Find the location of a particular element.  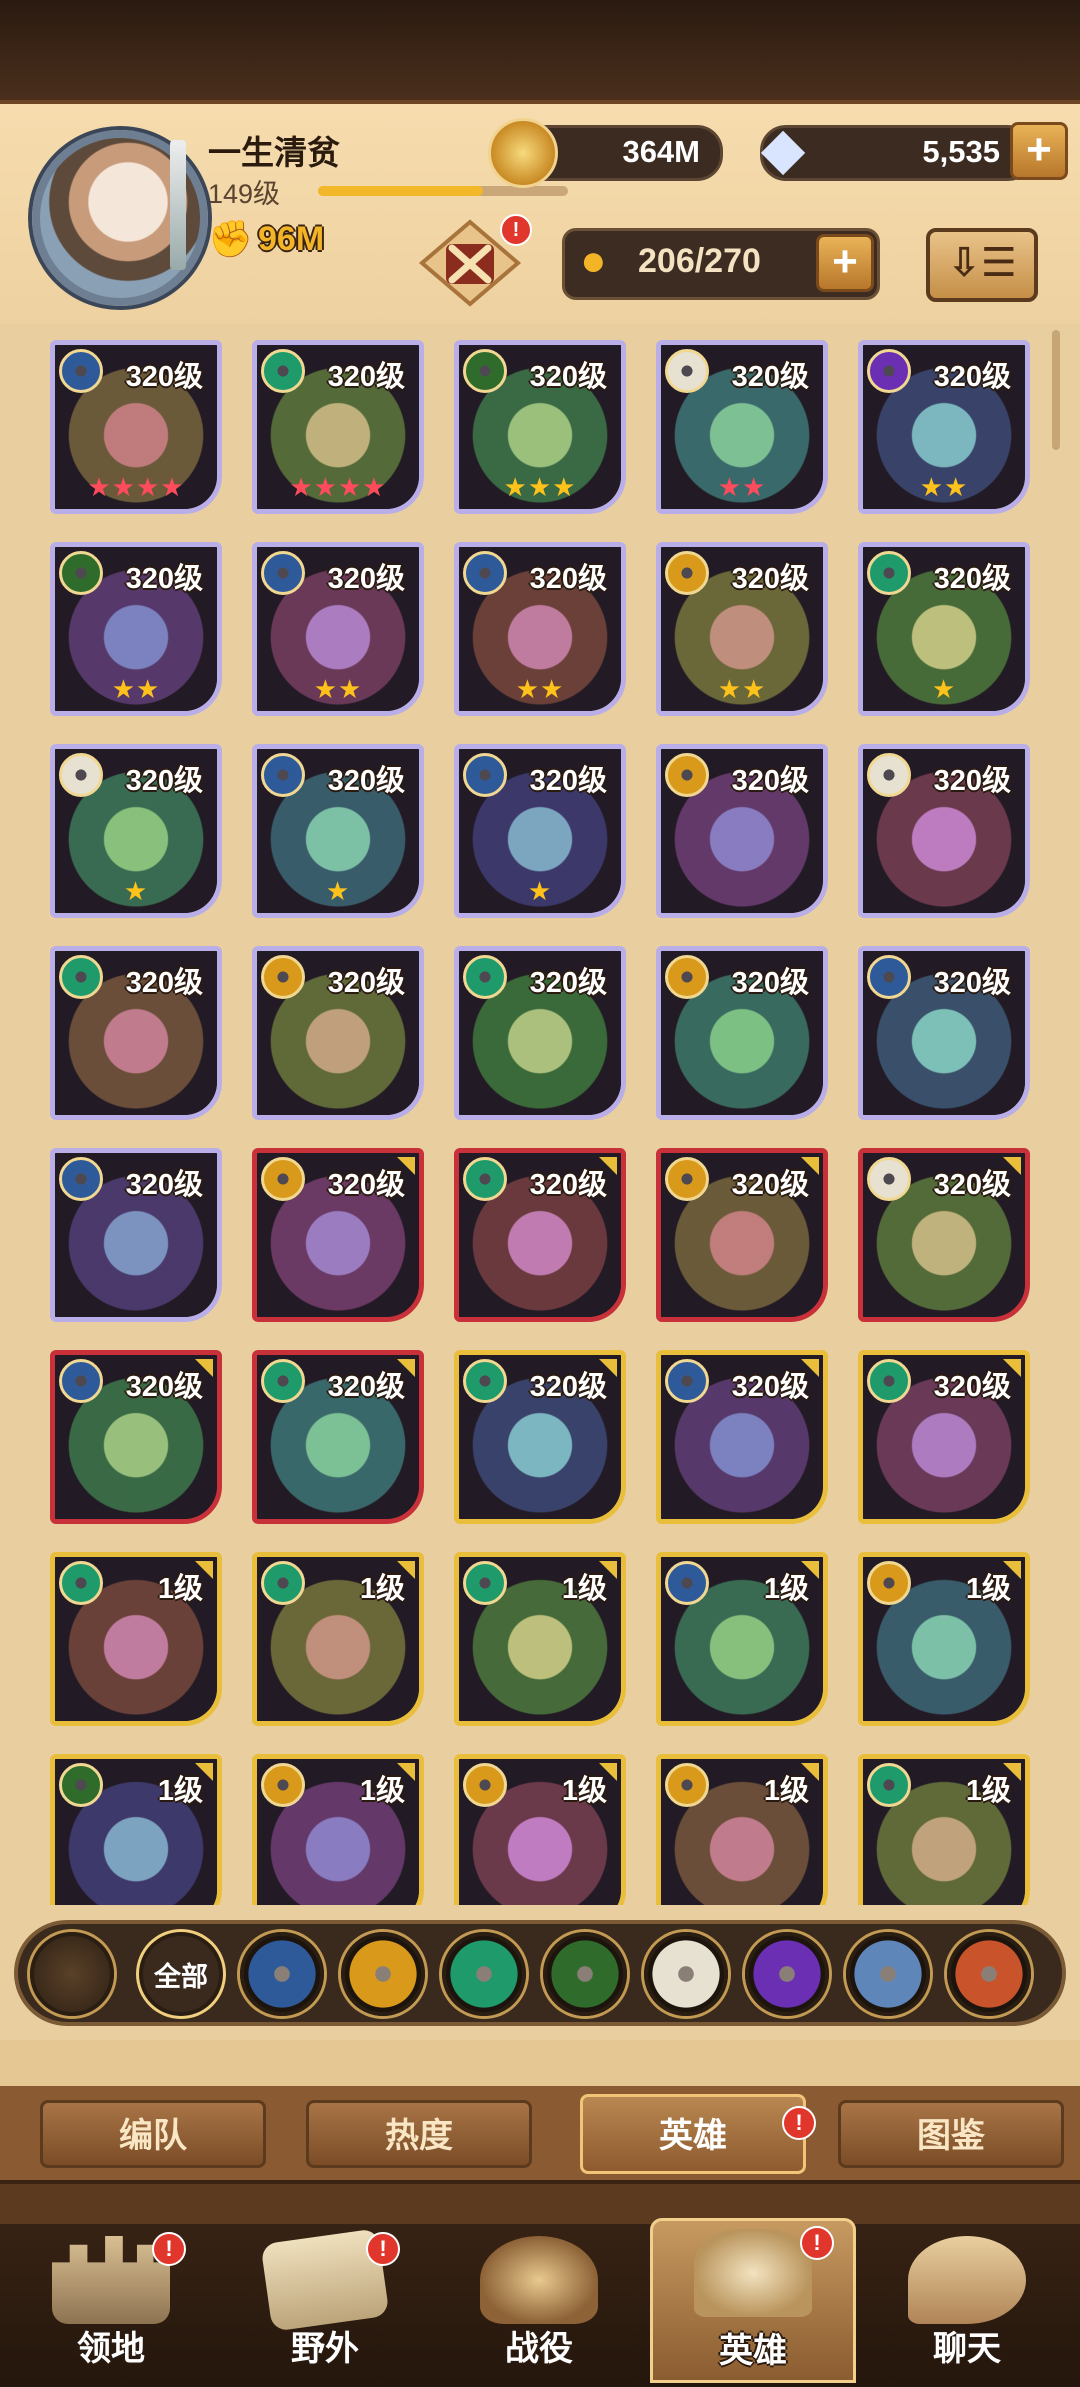

filter-lightbearer-icon is located at coordinates (282, 1974).